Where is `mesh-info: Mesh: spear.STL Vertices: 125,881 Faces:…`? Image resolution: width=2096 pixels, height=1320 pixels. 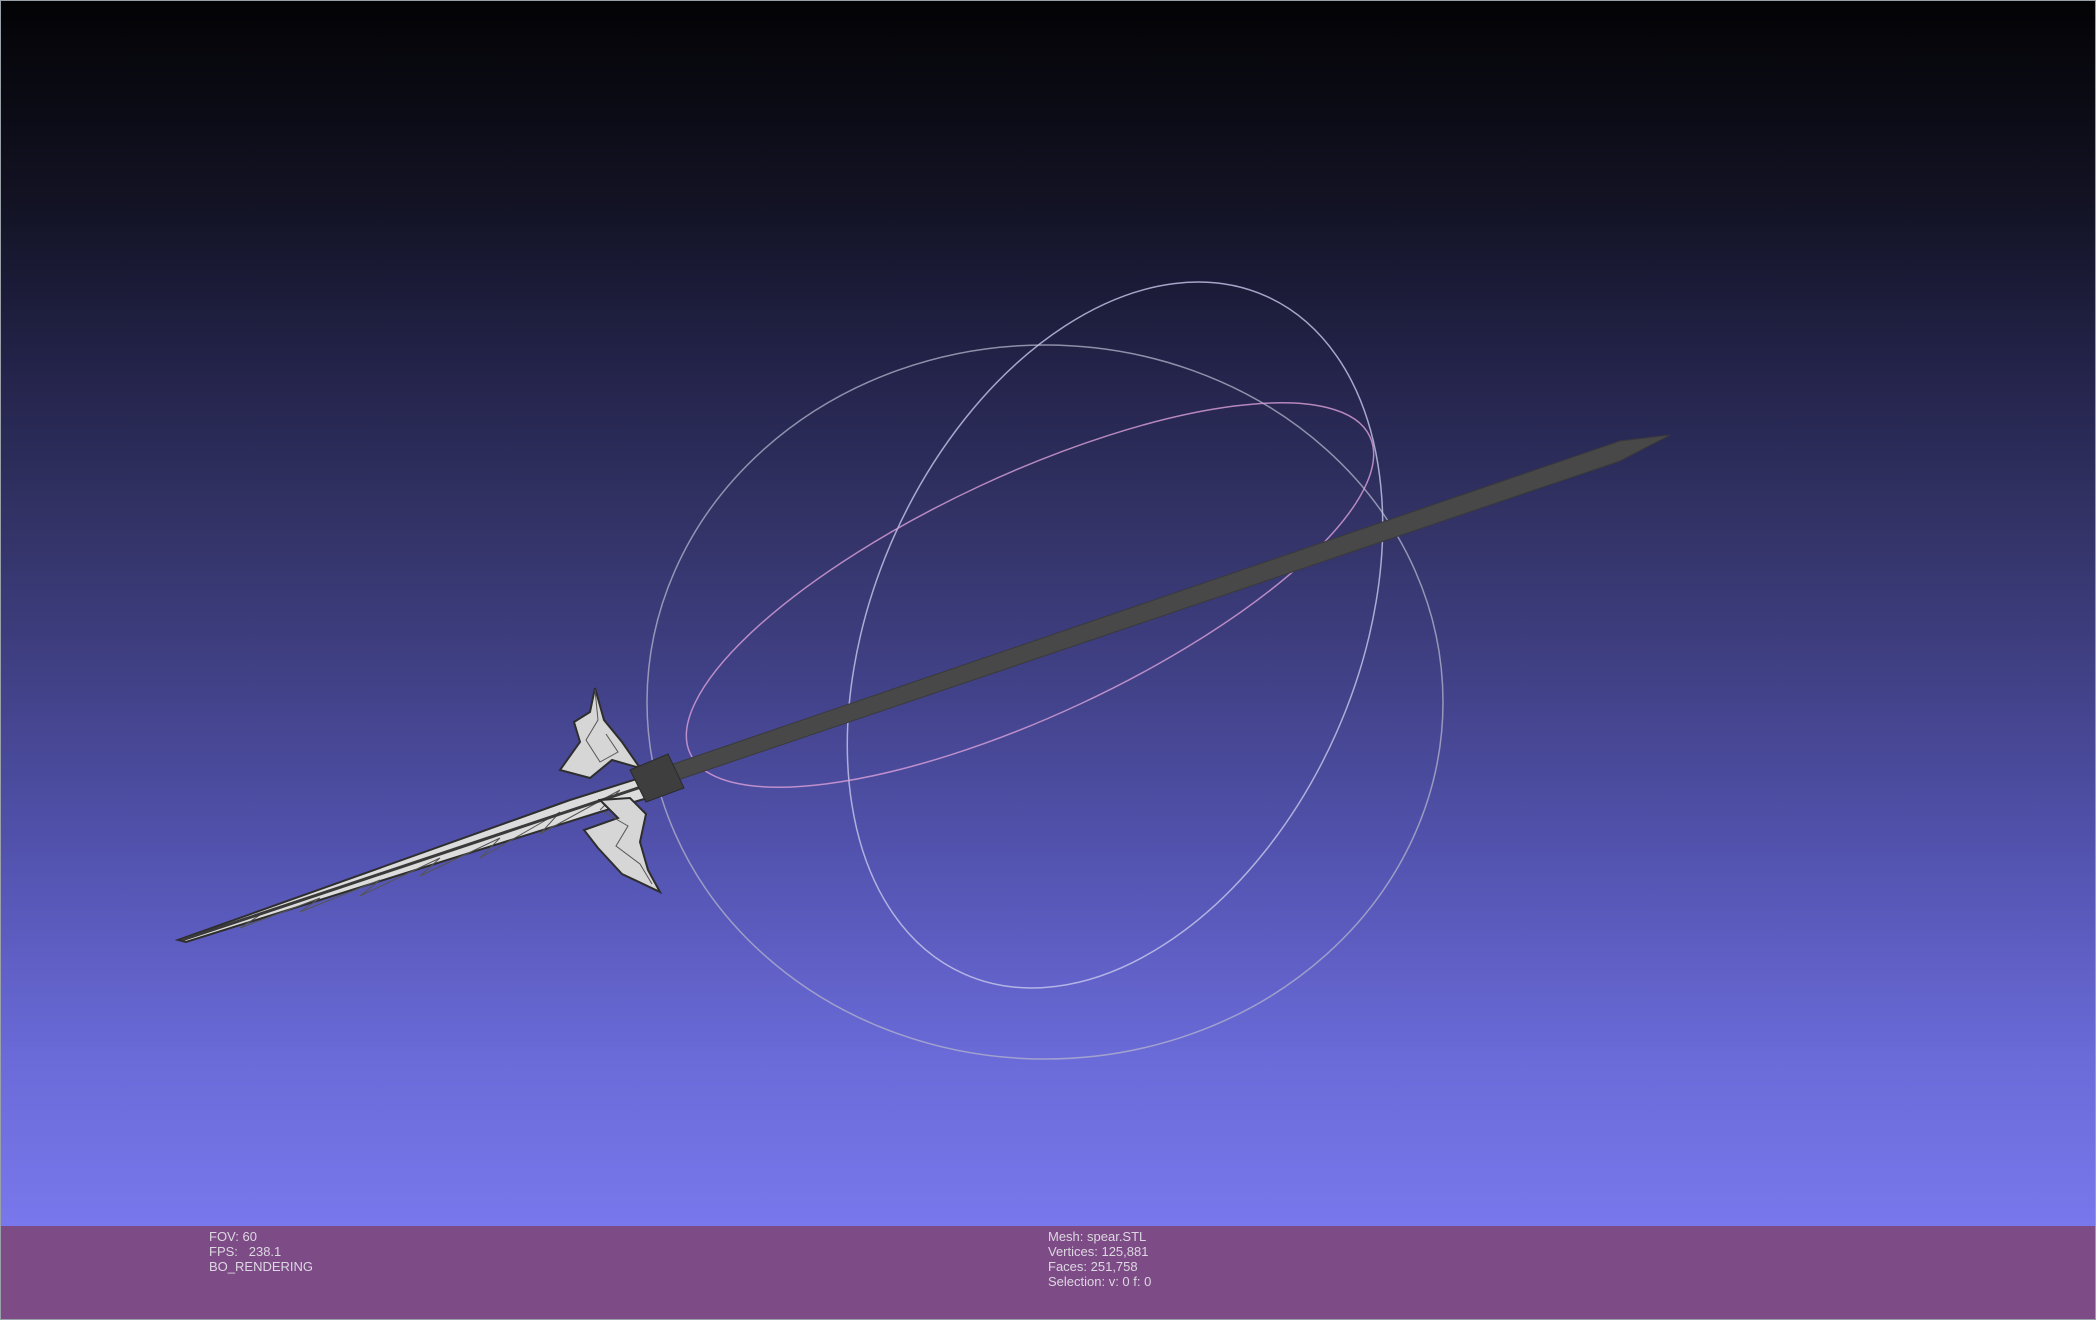
mesh-info: Mesh: spear.STL Vertices: 125,881 Faces:… is located at coordinates (1099, 1259).